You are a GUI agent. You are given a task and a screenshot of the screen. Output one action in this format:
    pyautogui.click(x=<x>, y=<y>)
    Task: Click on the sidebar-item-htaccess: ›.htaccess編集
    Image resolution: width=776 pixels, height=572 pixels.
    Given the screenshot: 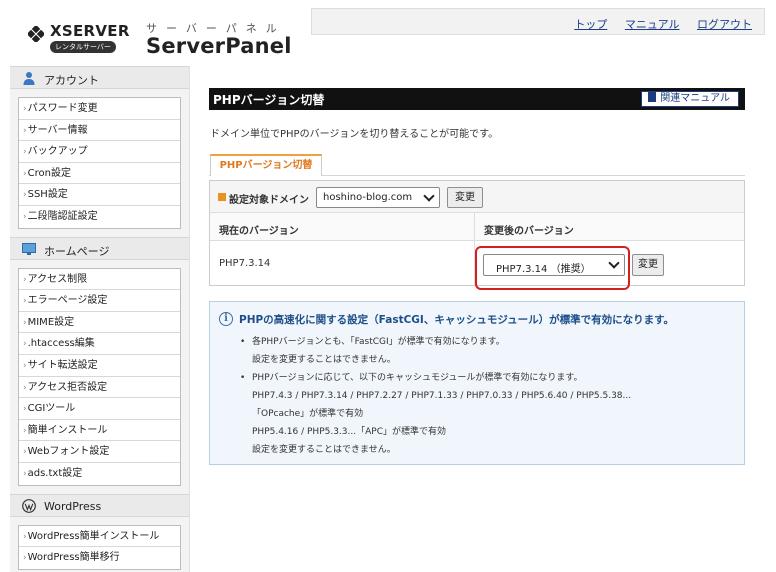 What is the action you would take?
    pyautogui.click(x=99, y=344)
    